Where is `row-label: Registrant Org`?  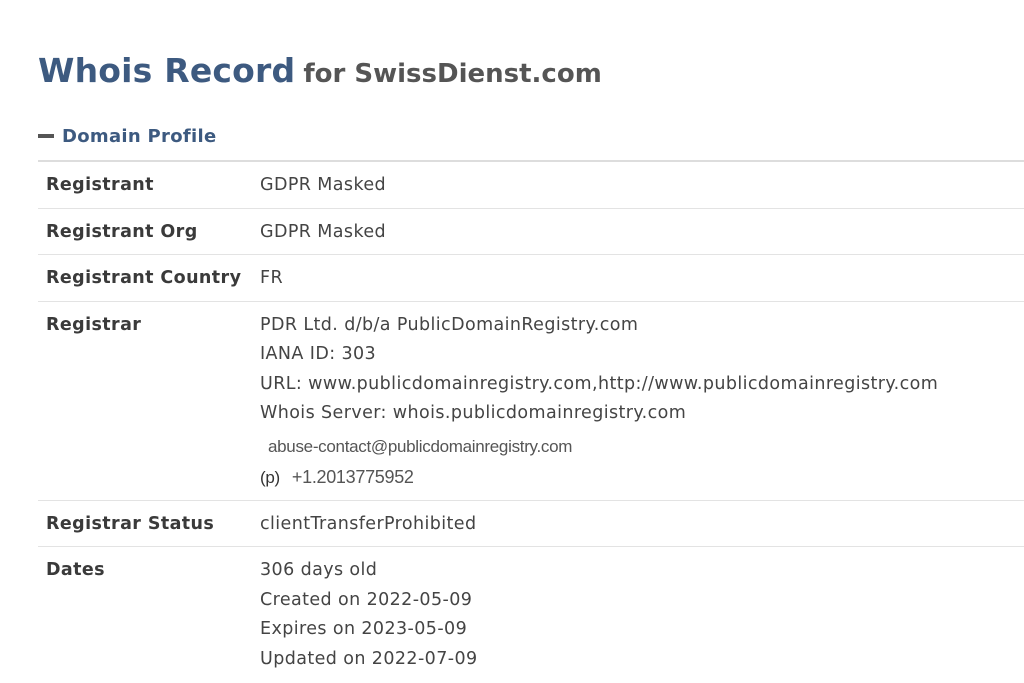 row-label: Registrant Org is located at coordinates (149, 231).